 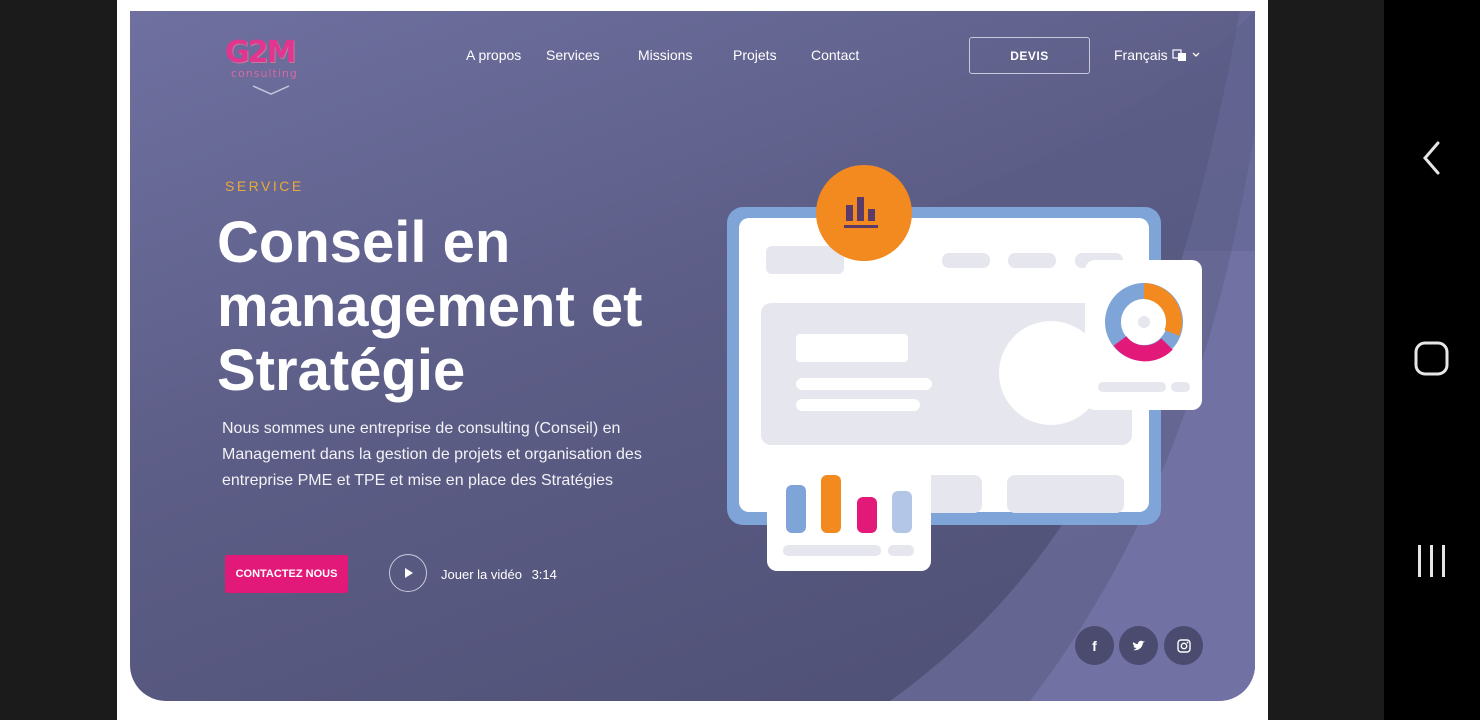 I want to click on language-selector: Français, so click(x=1157, y=55).